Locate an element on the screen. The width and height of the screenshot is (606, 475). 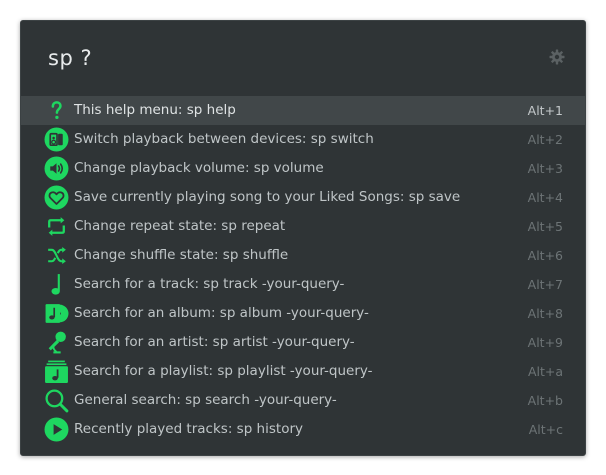
result-label: Change playback volume: sp volume is located at coordinates (199, 168).